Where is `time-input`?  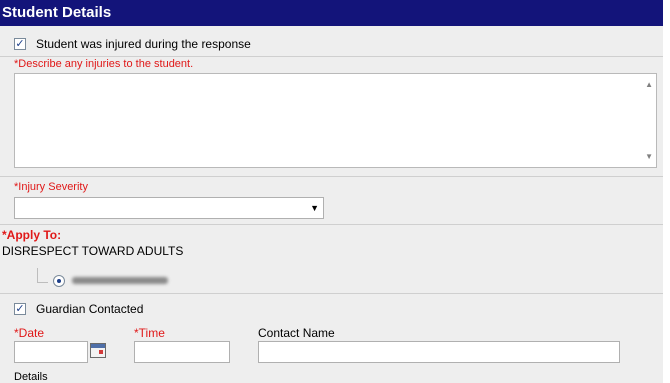 time-input is located at coordinates (182, 352).